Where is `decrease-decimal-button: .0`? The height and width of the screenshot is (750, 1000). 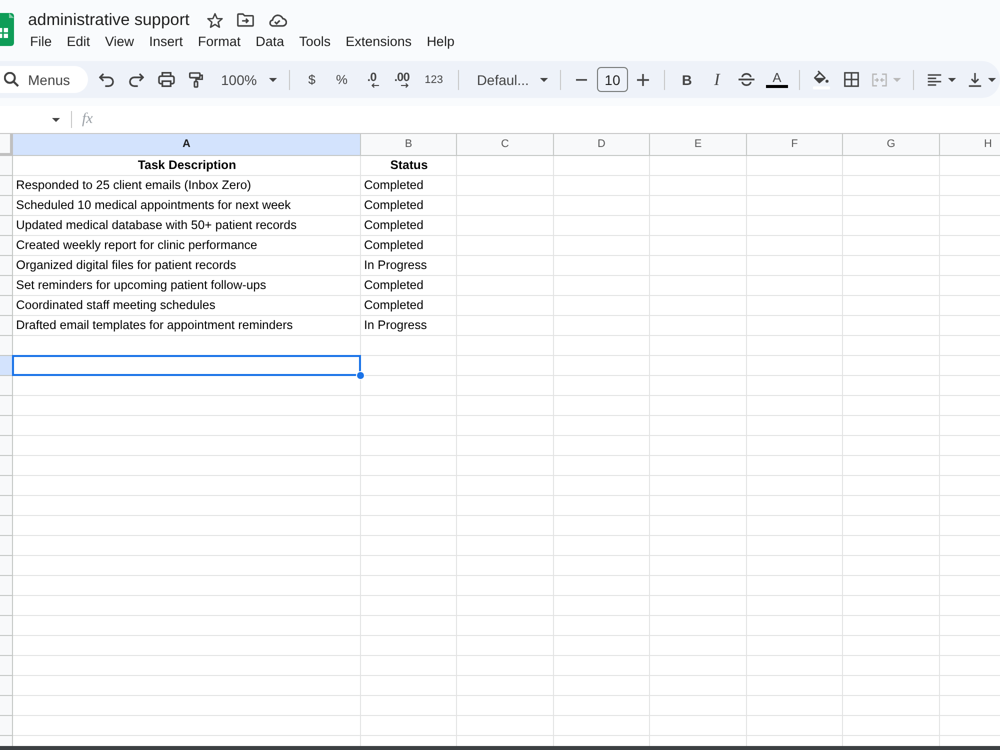
decrease-decimal-button: .0 is located at coordinates (372, 80).